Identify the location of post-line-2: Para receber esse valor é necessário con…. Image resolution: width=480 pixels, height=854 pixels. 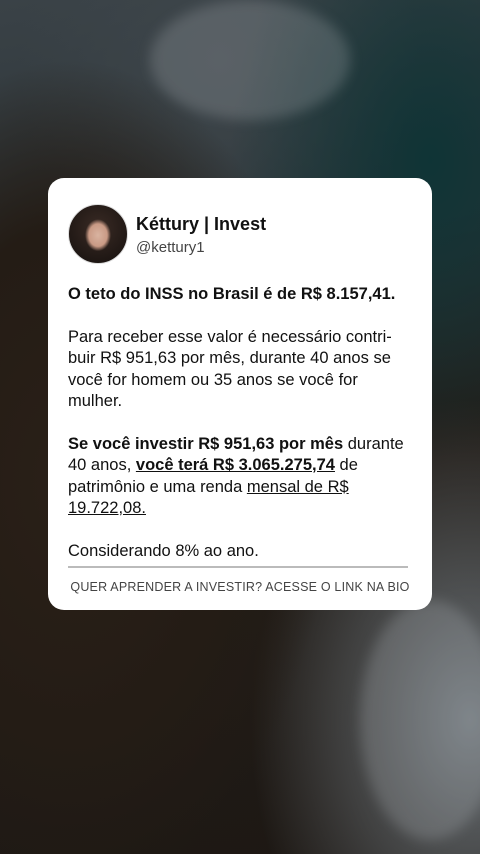
(230, 369).